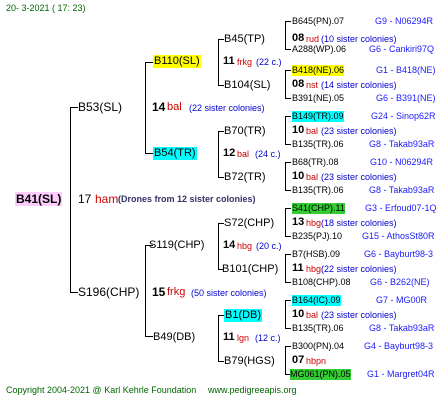 The height and width of the screenshot is (400, 440). Describe the element at coordinates (229, 293) in the screenshot. I see `dam-queen-note: (50 sister colonies)` at that location.